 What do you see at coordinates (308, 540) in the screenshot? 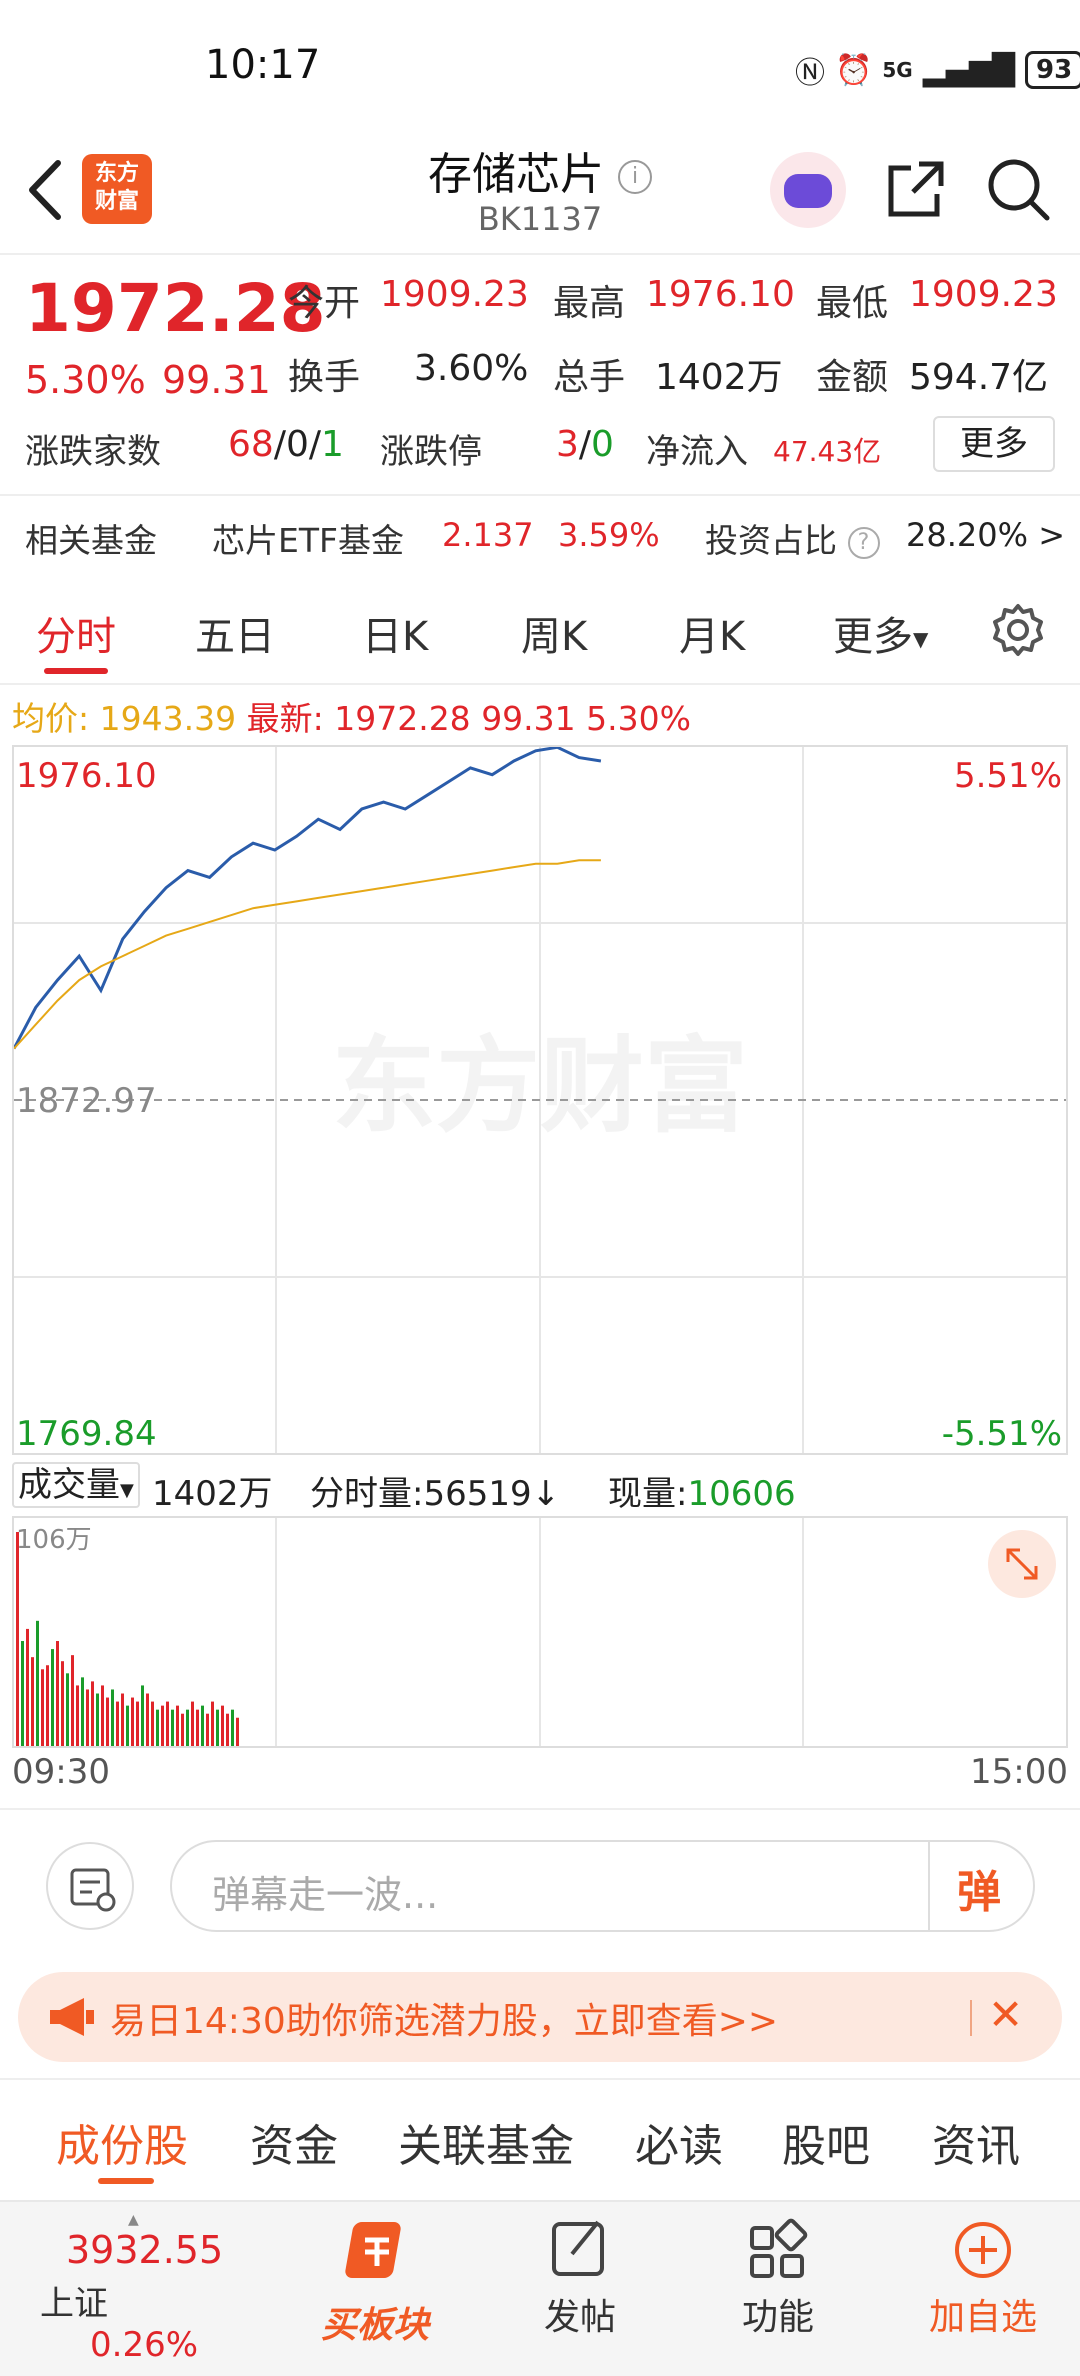
I see `fund-name: 芯片ETF基金` at bounding box center [308, 540].